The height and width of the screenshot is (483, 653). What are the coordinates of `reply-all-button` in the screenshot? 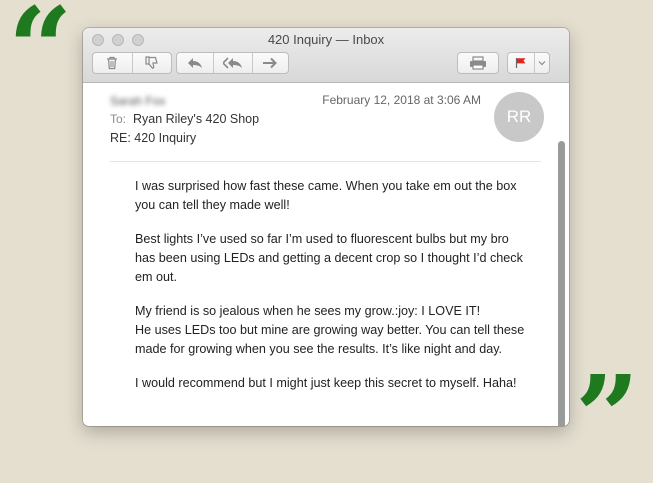 It's located at (232, 63).